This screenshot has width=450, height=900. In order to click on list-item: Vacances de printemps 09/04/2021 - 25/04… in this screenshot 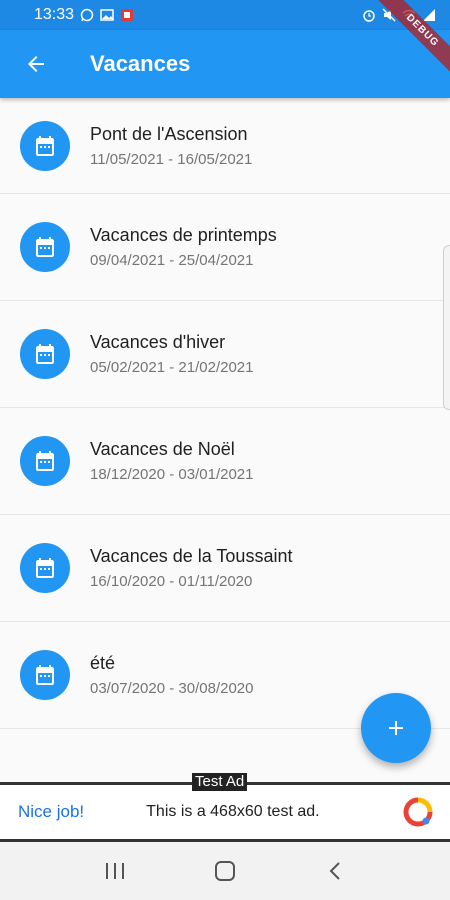, I will do `click(225, 247)`.